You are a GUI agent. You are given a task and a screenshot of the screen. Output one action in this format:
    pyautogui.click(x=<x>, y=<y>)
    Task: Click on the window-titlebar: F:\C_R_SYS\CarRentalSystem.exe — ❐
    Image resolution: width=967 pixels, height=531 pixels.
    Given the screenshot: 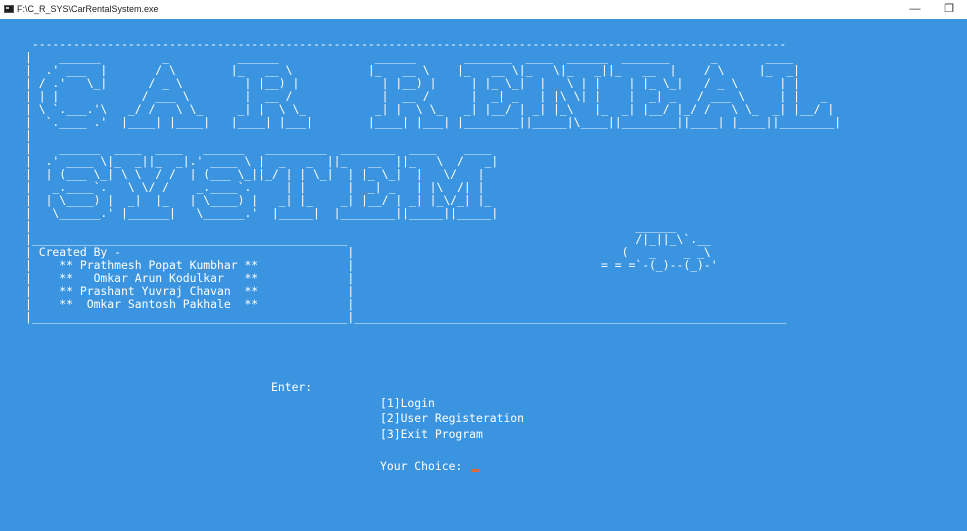 What is the action you would take?
    pyautogui.click(x=483, y=9)
    